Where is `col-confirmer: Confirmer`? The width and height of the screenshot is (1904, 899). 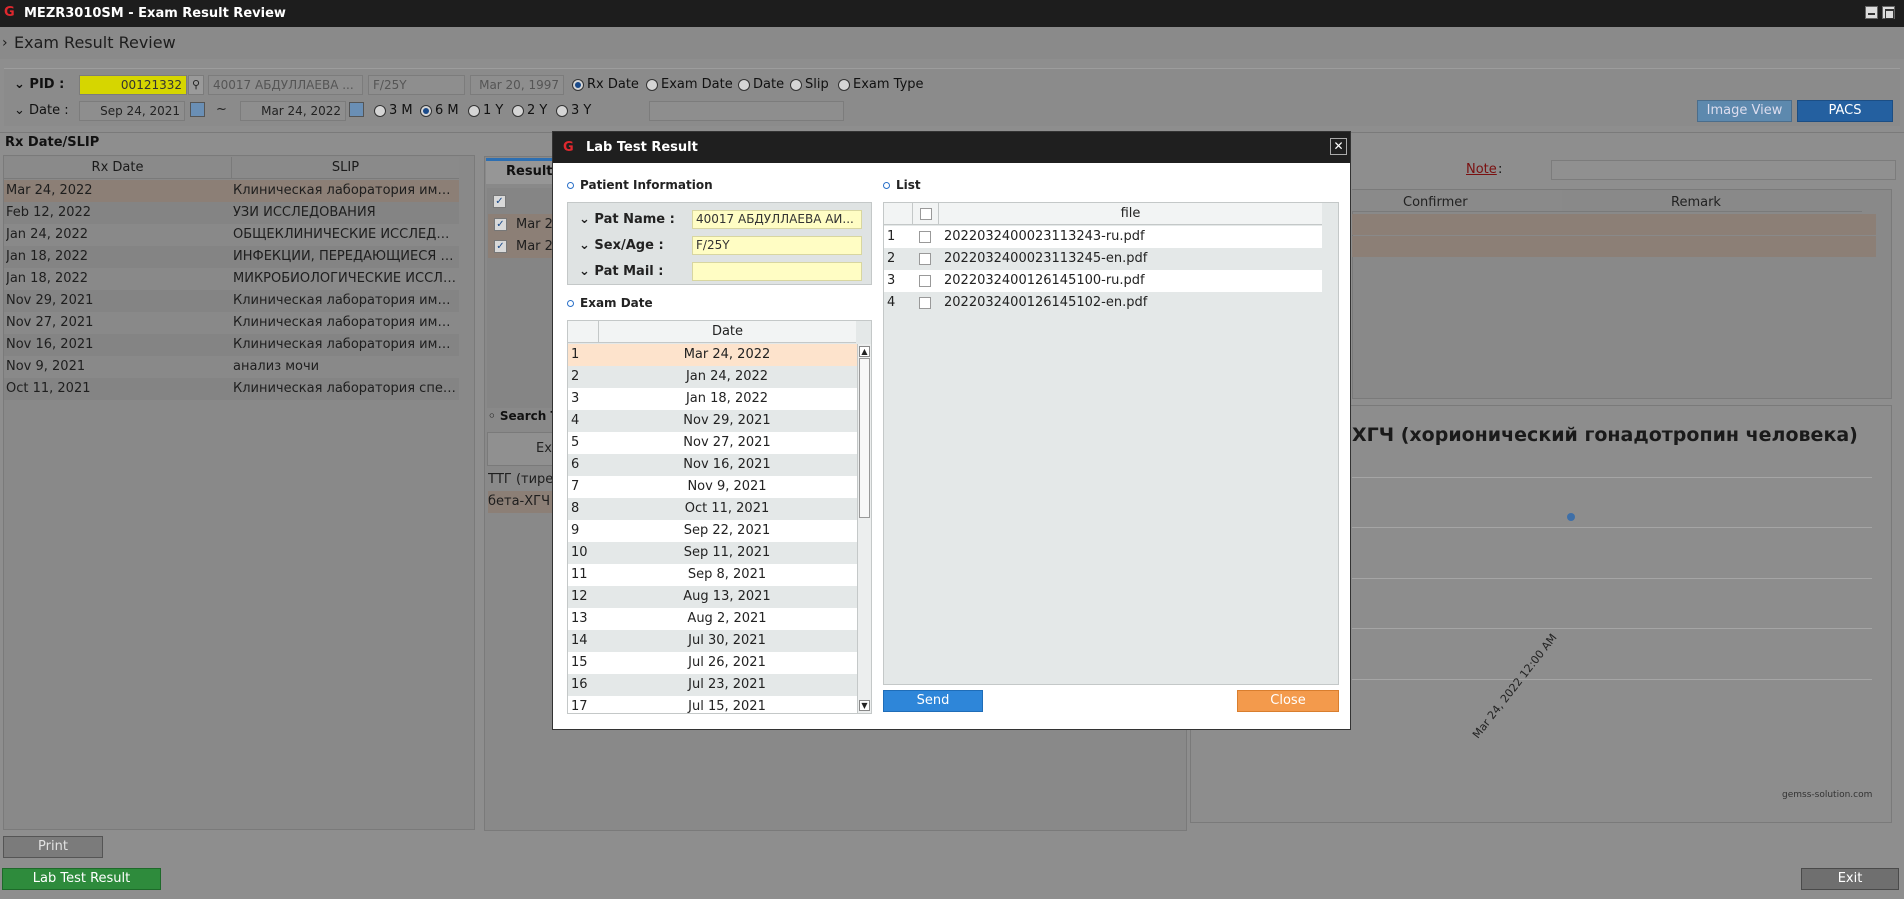
col-confirmer: Confirmer is located at coordinates (1435, 202).